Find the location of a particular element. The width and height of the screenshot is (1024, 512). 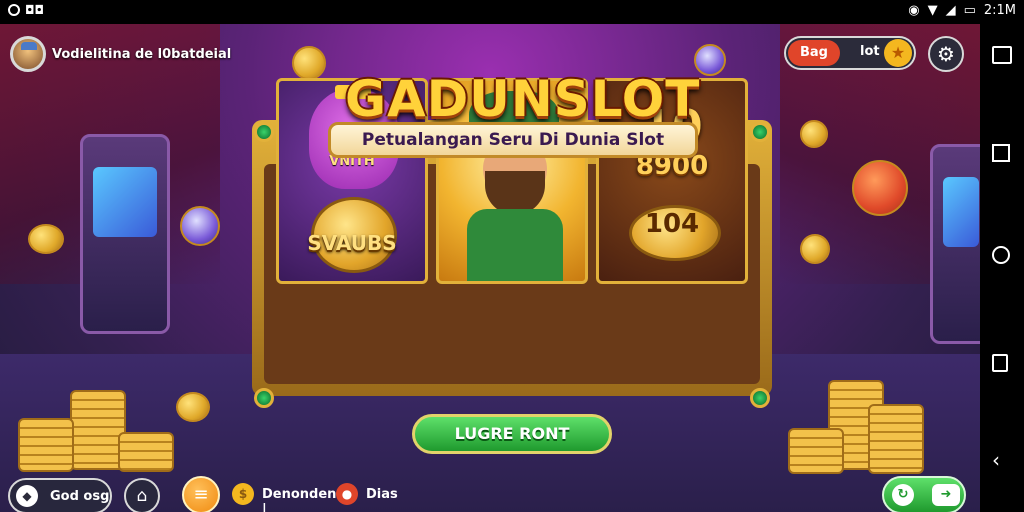

game-title: GADUNSLOT is located at coordinates (523, 99).